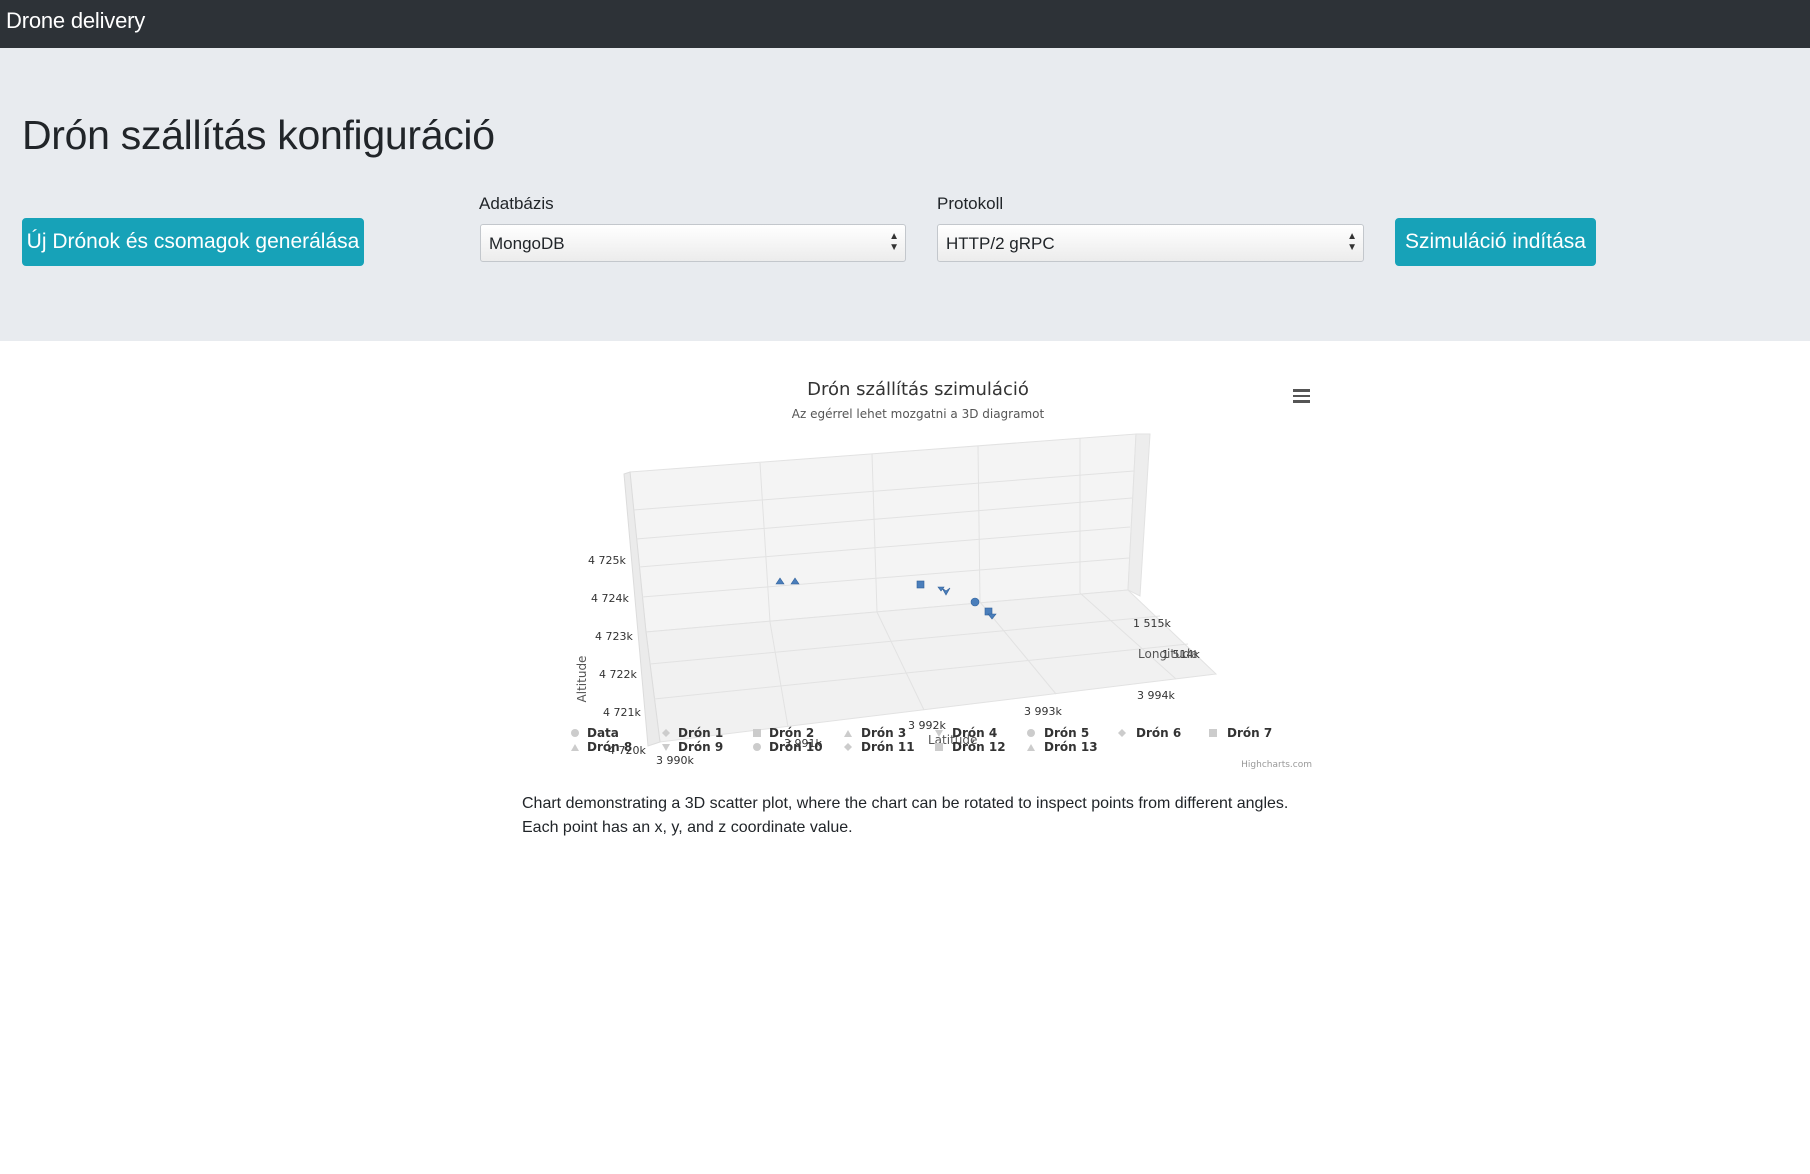  I want to click on z-axis-title: Longitude, so click(1168, 654).